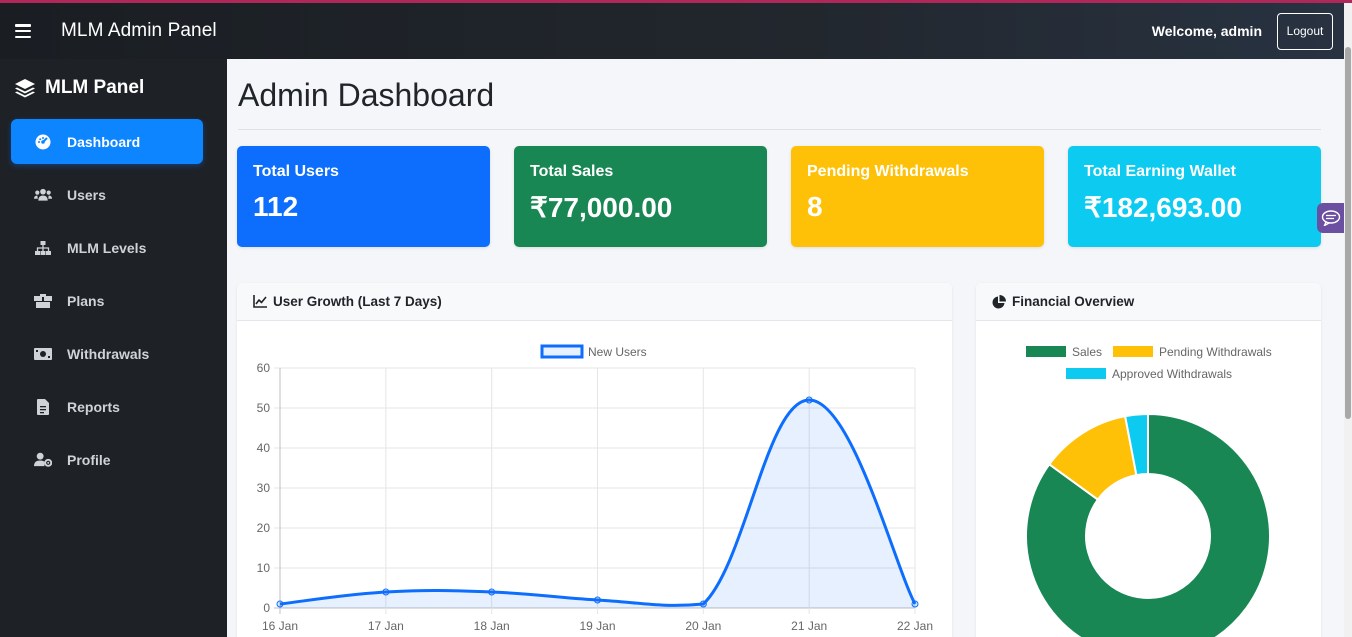  I want to click on legend-label-approved-withdrawals: Approved Withdrawals, so click(1172, 374).